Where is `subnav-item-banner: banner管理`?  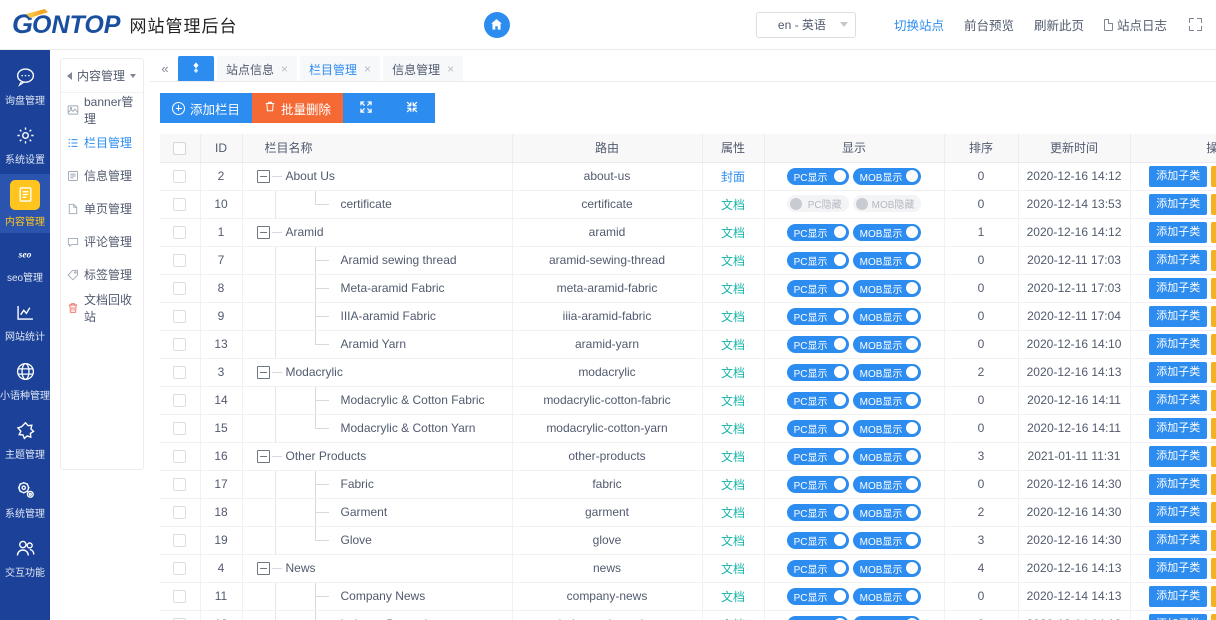 subnav-item-banner: banner管理 is located at coordinates (102, 109).